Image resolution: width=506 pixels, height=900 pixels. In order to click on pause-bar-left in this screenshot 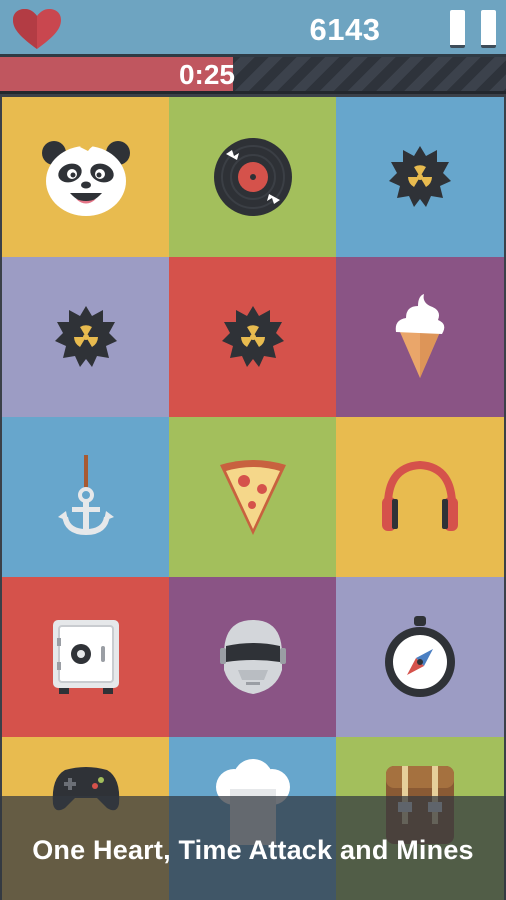, I will do `click(457, 29)`.